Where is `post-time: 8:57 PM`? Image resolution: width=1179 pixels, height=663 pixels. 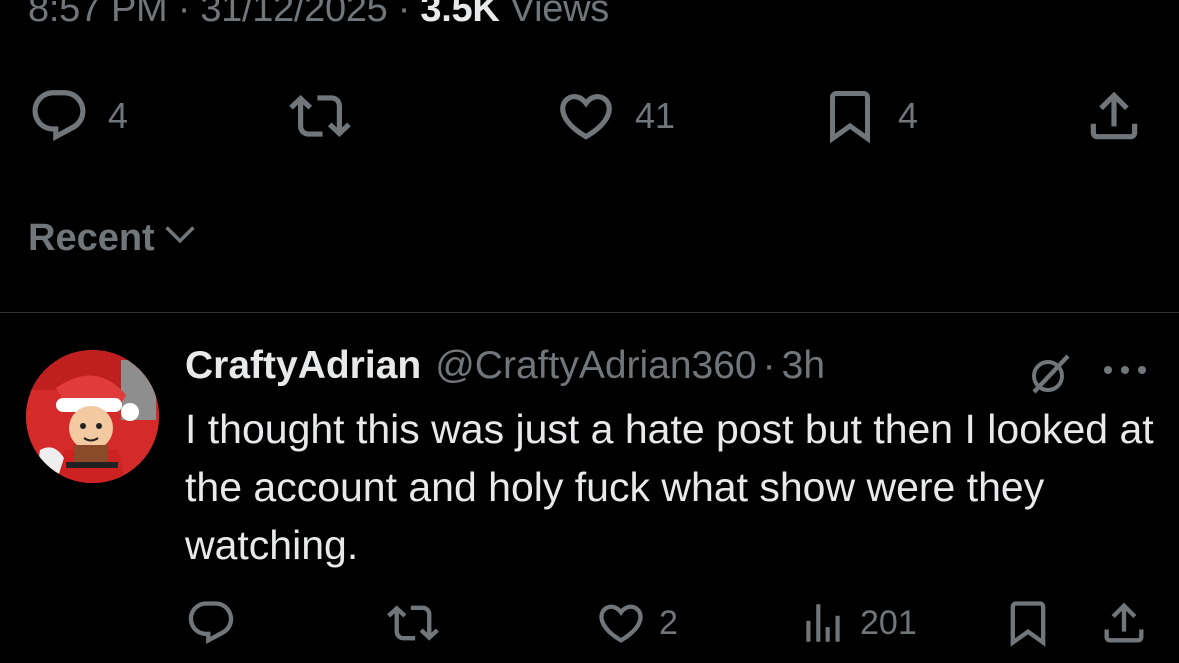 post-time: 8:57 PM is located at coordinates (98, 15).